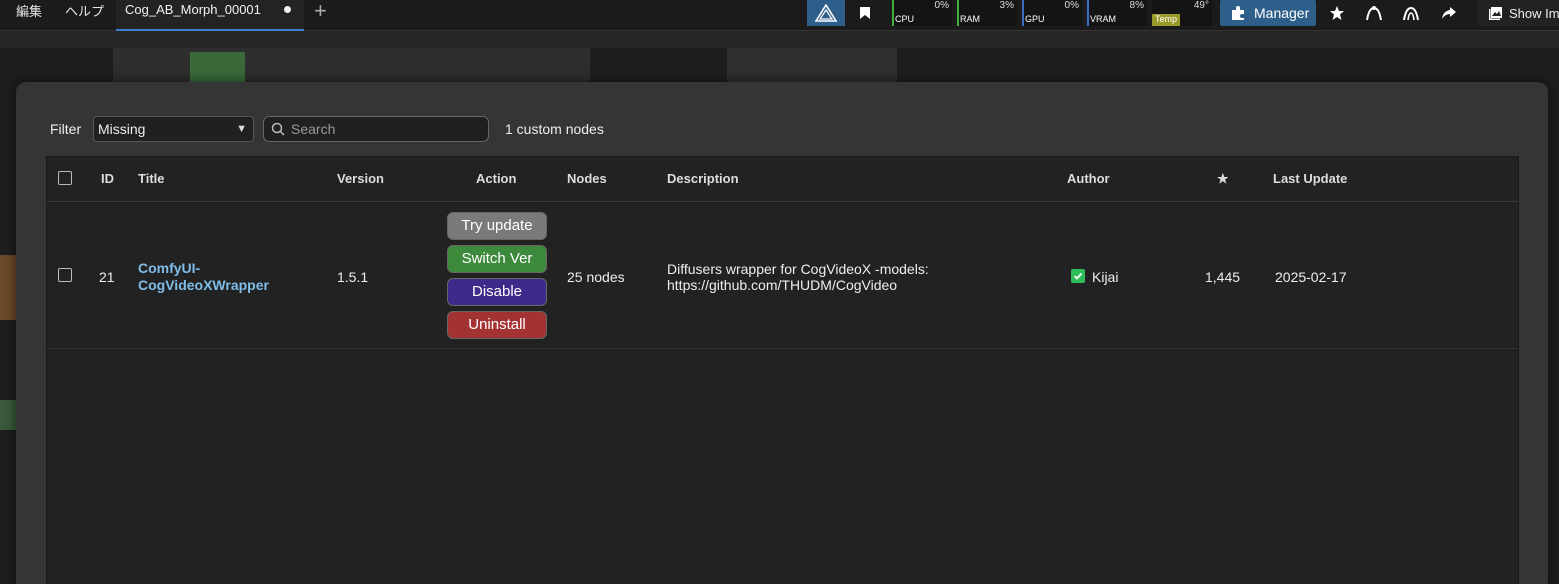  I want to click on triangle-logo-icon, so click(826, 13).